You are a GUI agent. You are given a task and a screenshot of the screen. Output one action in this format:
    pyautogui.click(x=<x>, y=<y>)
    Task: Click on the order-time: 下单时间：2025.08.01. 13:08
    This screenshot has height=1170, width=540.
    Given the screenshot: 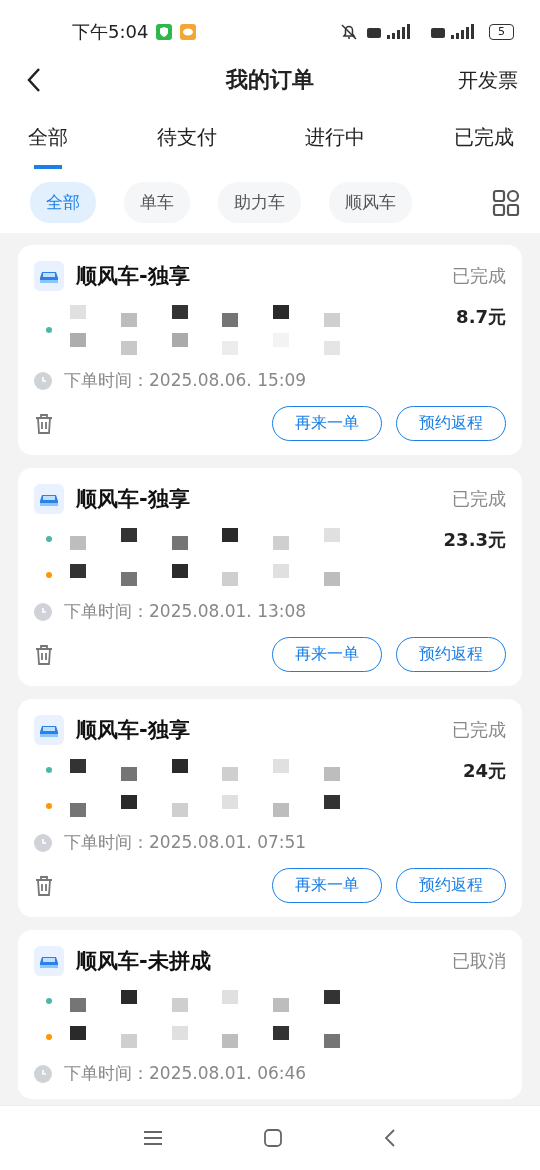 What is the action you would take?
    pyautogui.click(x=185, y=611)
    